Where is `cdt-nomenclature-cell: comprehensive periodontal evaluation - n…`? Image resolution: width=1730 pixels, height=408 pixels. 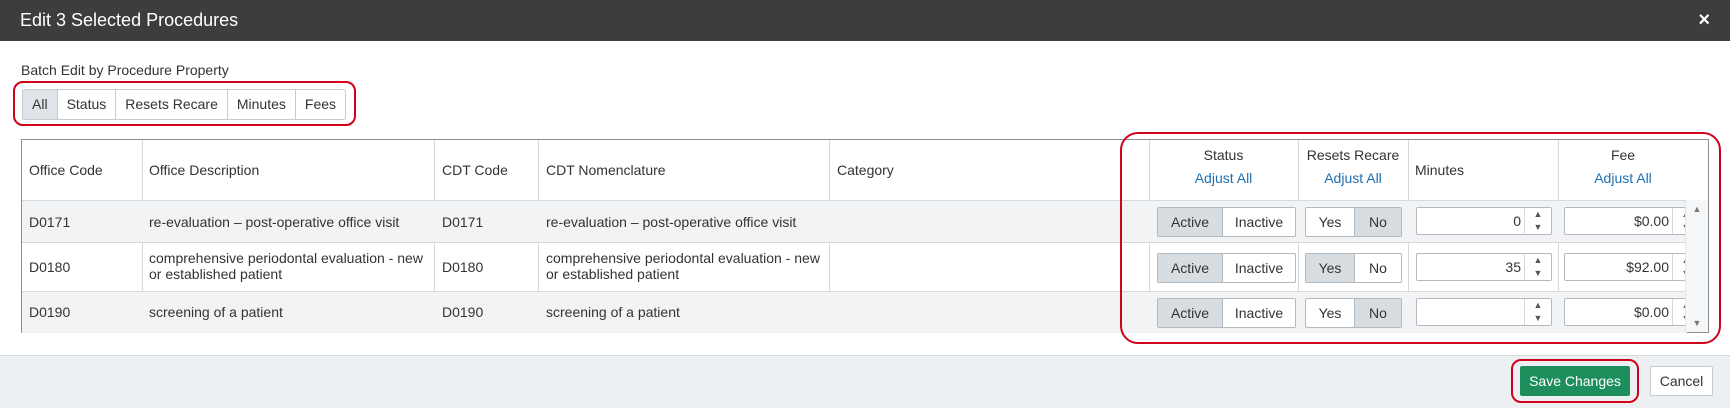
cdt-nomenclature-cell: comprehensive periodontal evaluation - n… is located at coordinates (683, 266).